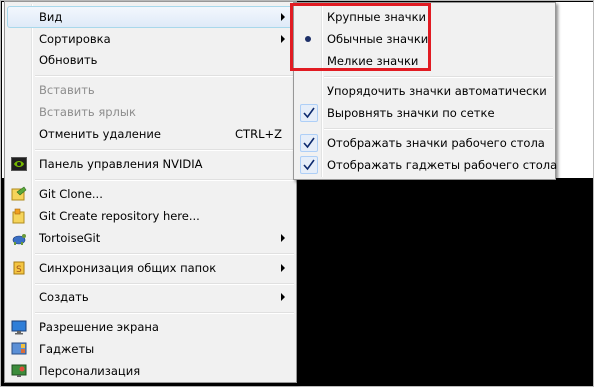 This screenshot has height=387, width=594. What do you see at coordinates (67, 90) in the screenshot?
I see `menu-item-label: Вставить` at bounding box center [67, 90].